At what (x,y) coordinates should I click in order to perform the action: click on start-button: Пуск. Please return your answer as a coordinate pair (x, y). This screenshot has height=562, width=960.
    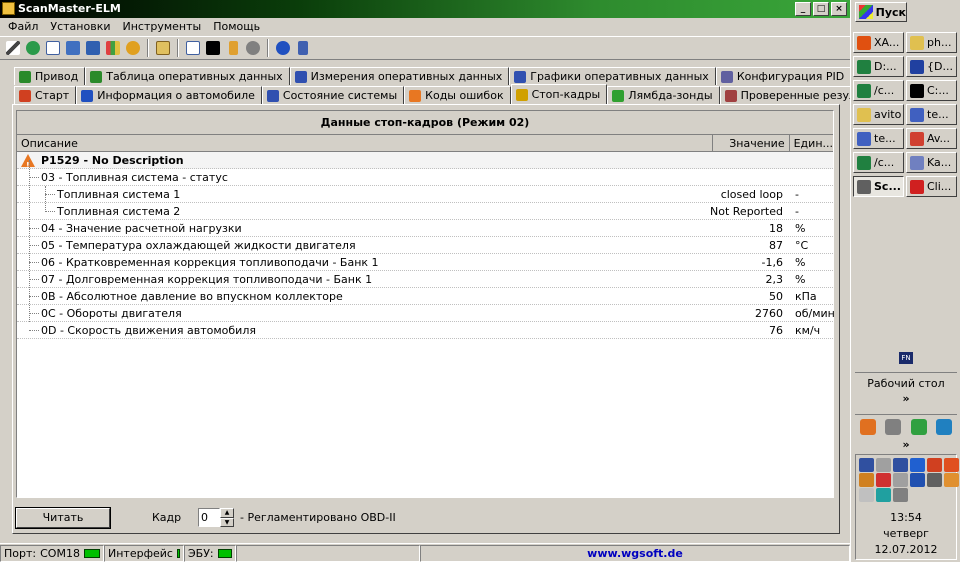
    Looking at the image, I should click on (881, 12).